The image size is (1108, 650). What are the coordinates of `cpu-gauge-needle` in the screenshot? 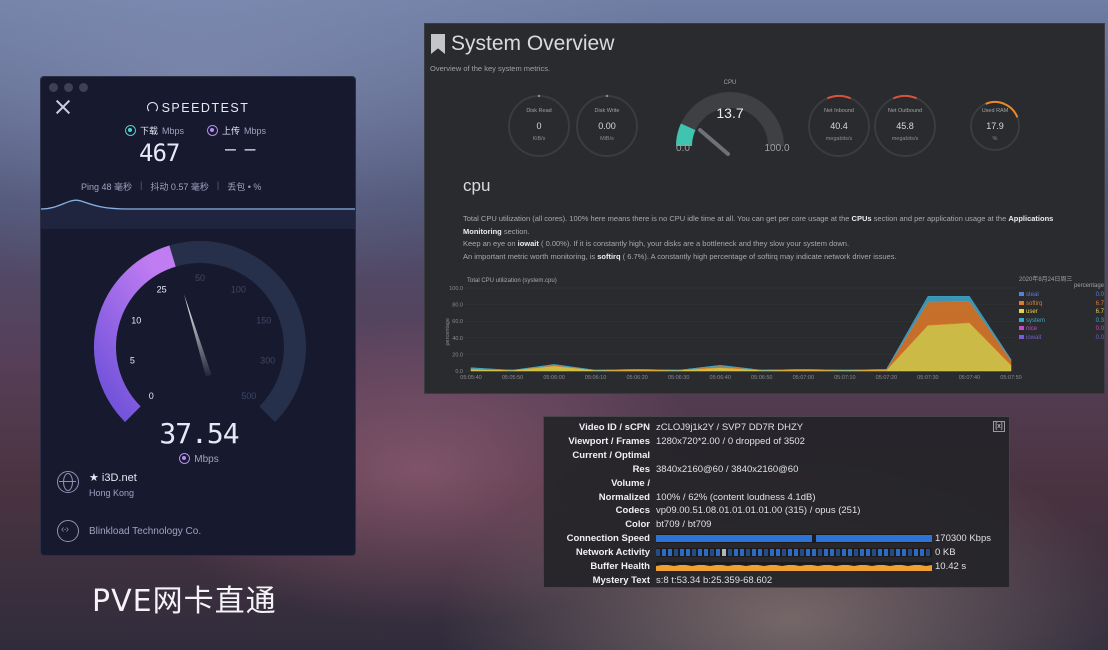 It's located at (714, 142).